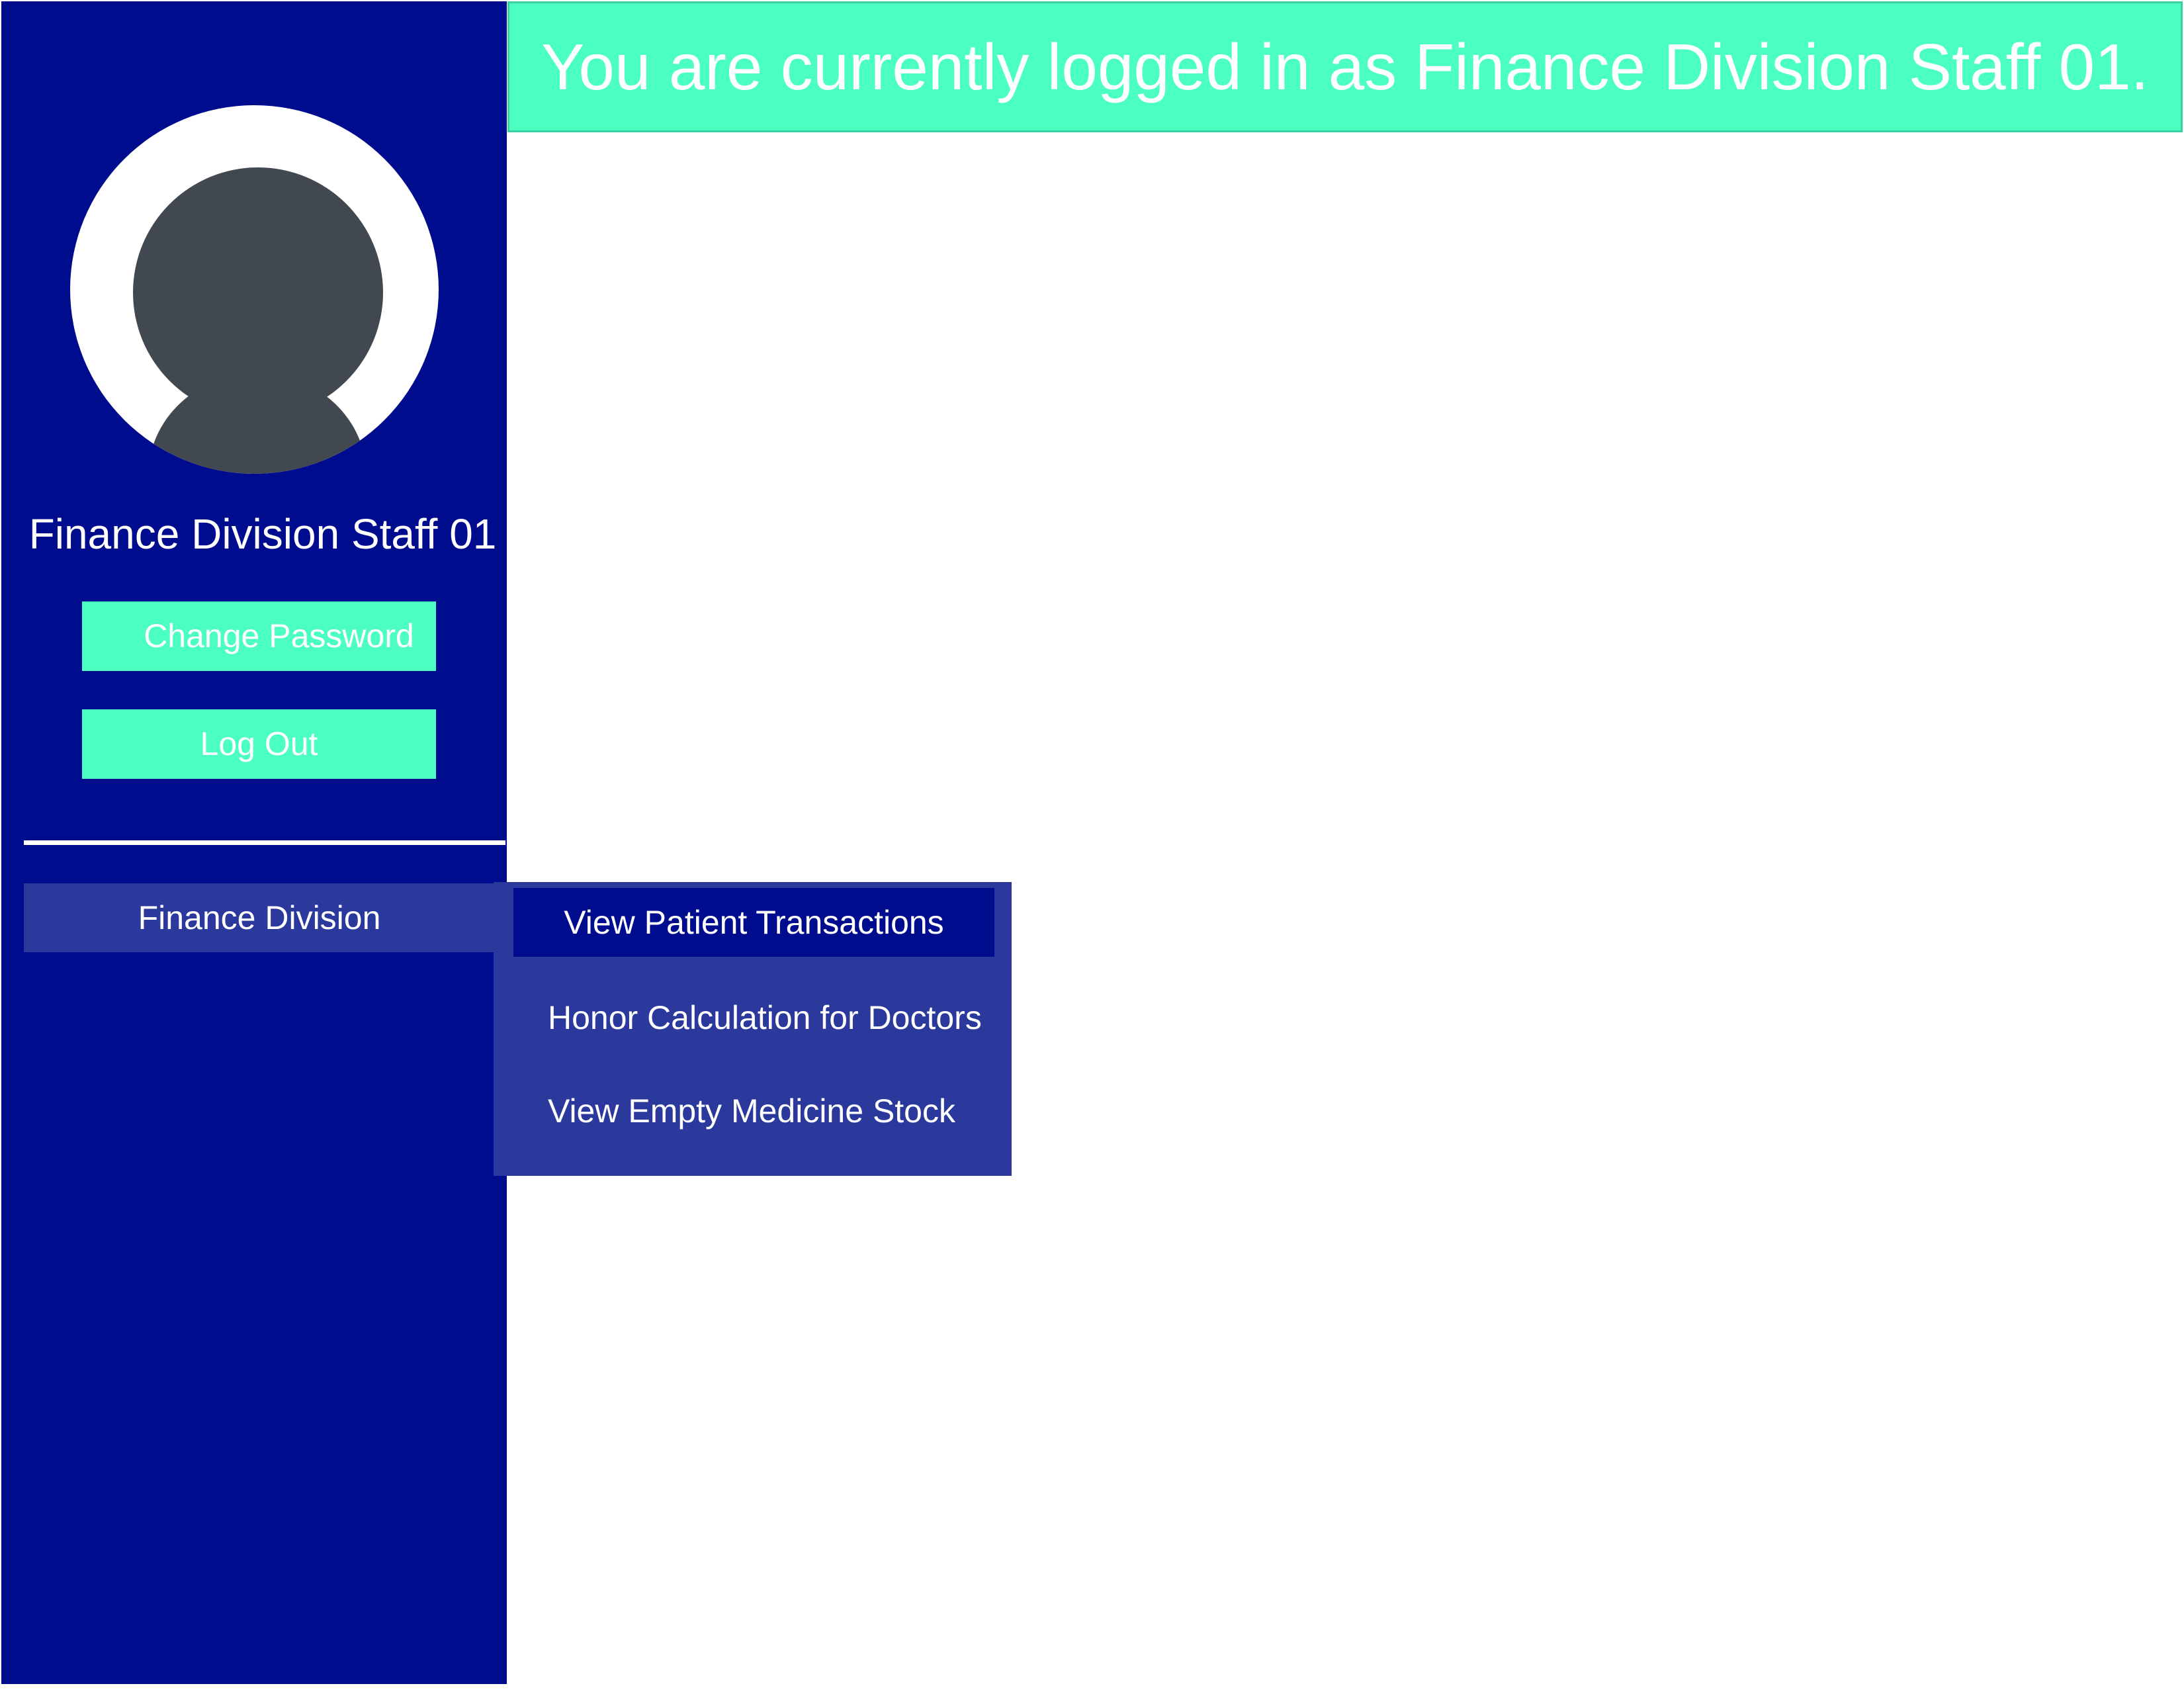 The image size is (2184, 1690). What do you see at coordinates (255, 289) in the screenshot?
I see `avatar` at bounding box center [255, 289].